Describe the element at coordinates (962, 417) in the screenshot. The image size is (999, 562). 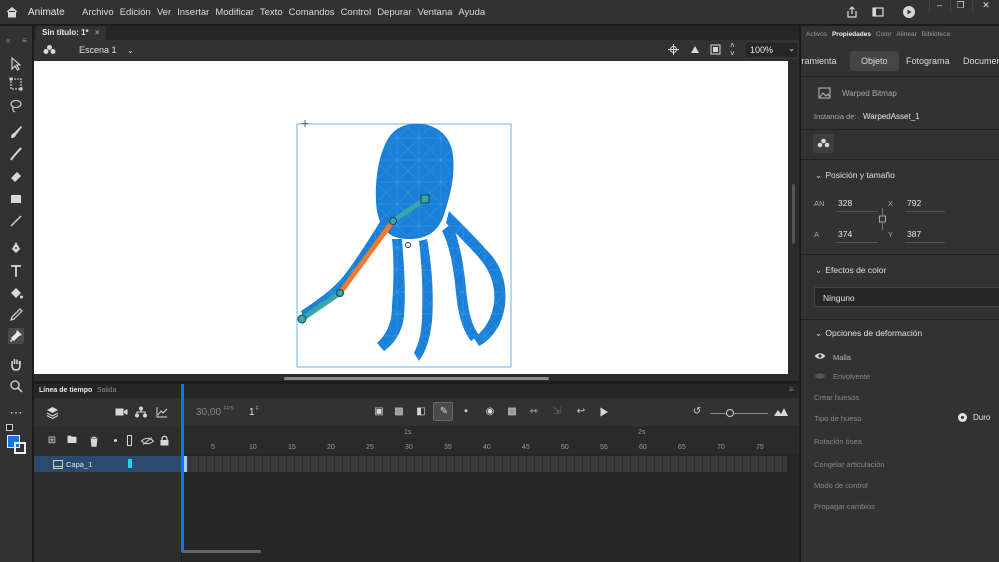
I see `bone-type-radio` at that location.